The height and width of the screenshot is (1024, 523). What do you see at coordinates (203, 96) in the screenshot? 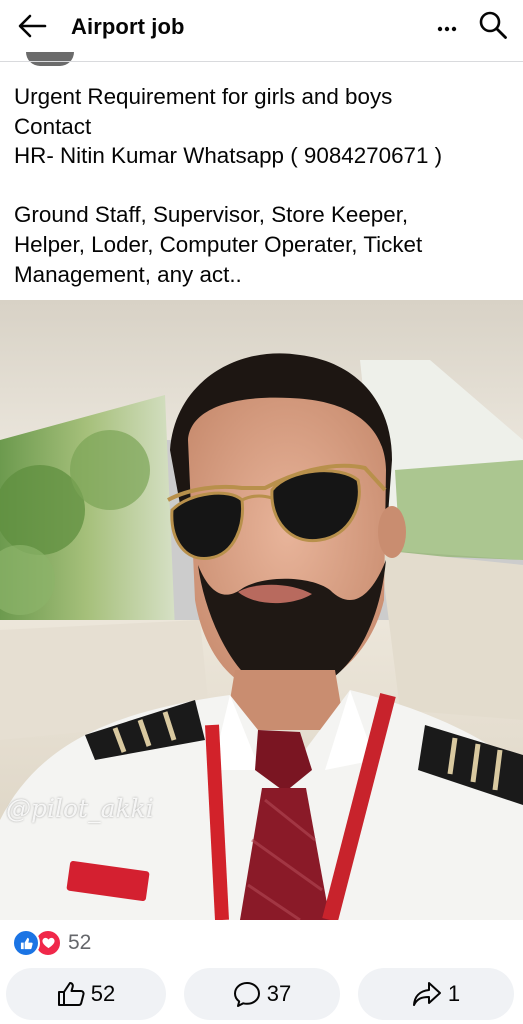
I see `post-line: Urgent Requirement for girls and boys` at bounding box center [203, 96].